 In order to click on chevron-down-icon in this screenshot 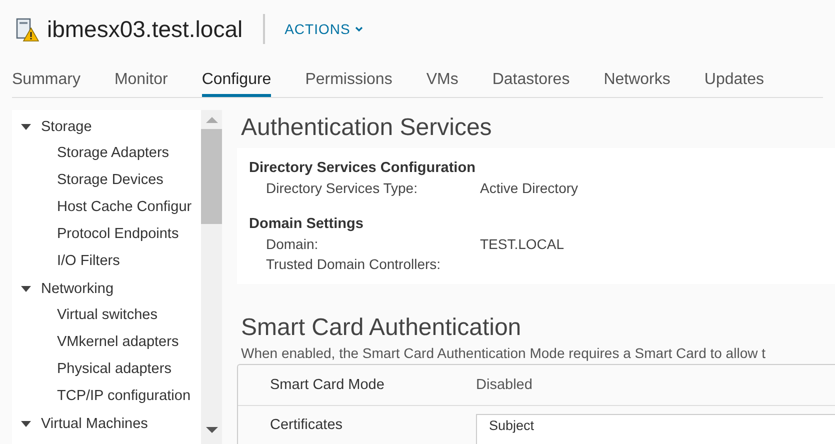, I will do `click(359, 29)`.